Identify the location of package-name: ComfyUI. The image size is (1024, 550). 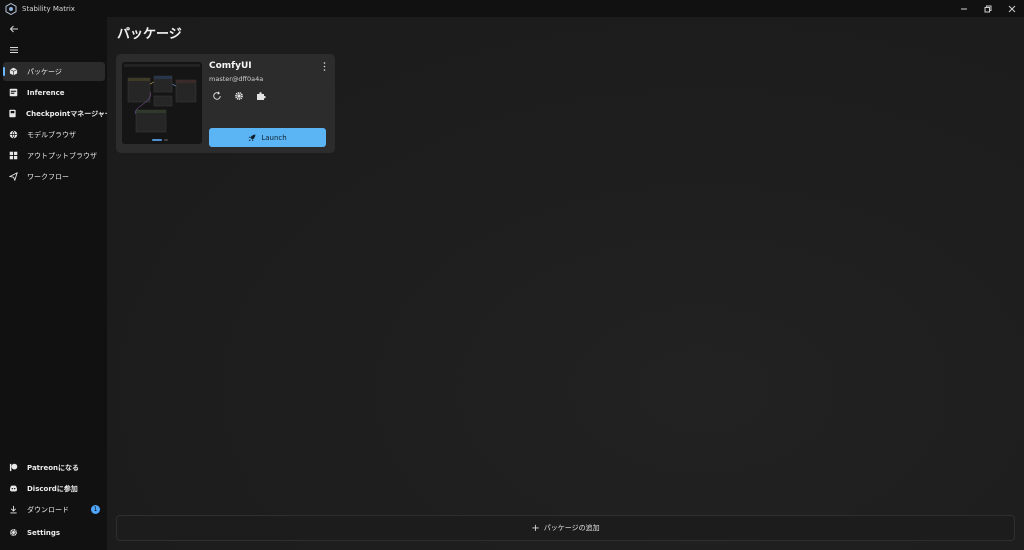
(230, 66).